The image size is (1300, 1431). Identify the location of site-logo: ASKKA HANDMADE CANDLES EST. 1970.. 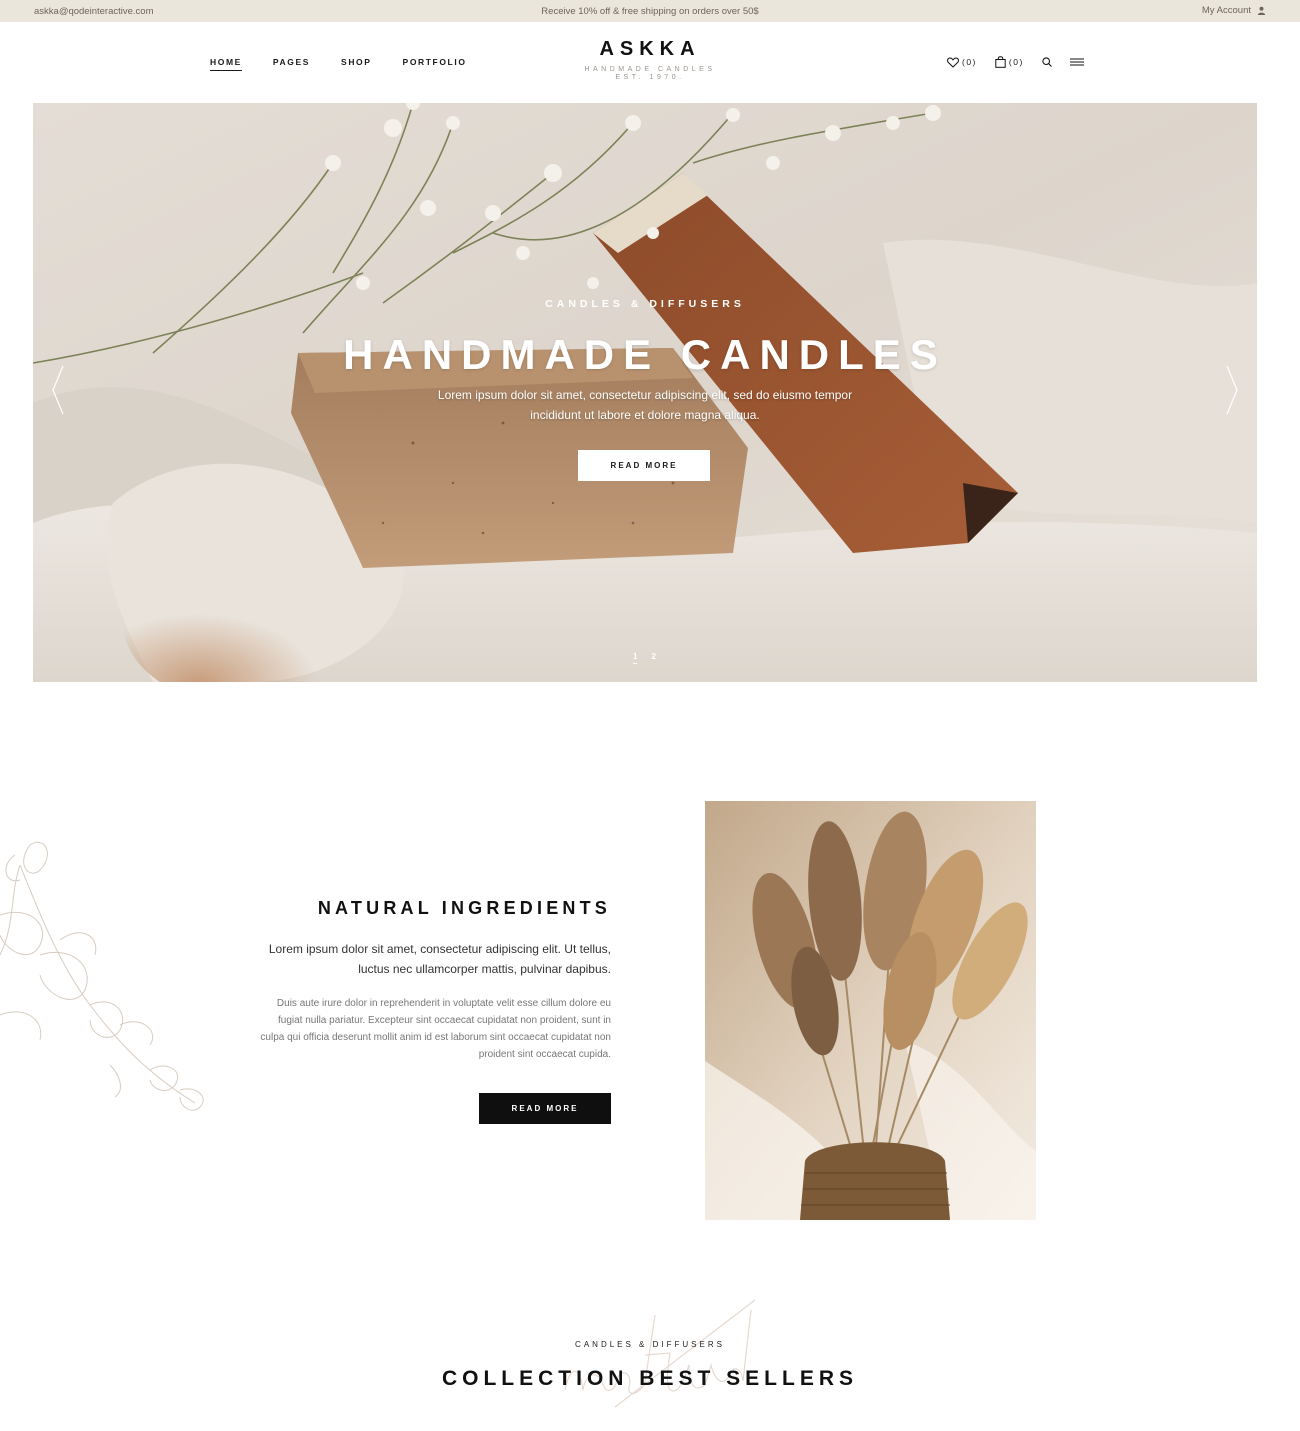
(650, 59).